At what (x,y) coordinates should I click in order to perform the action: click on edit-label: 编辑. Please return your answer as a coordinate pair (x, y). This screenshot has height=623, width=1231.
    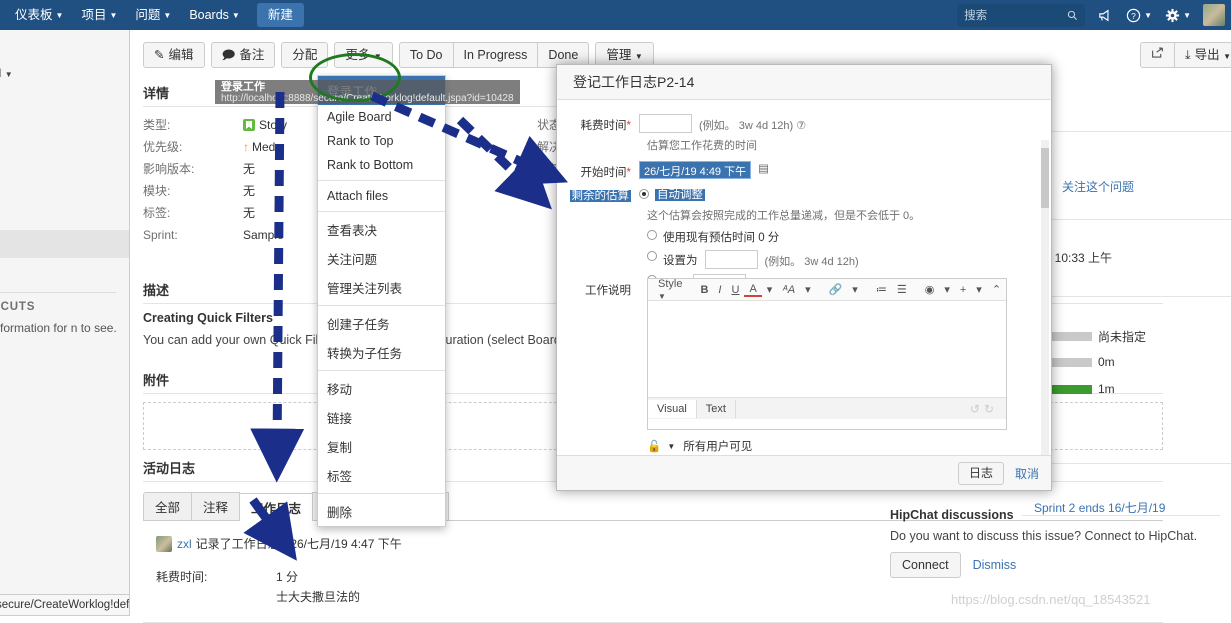
    Looking at the image, I should click on (181, 55).